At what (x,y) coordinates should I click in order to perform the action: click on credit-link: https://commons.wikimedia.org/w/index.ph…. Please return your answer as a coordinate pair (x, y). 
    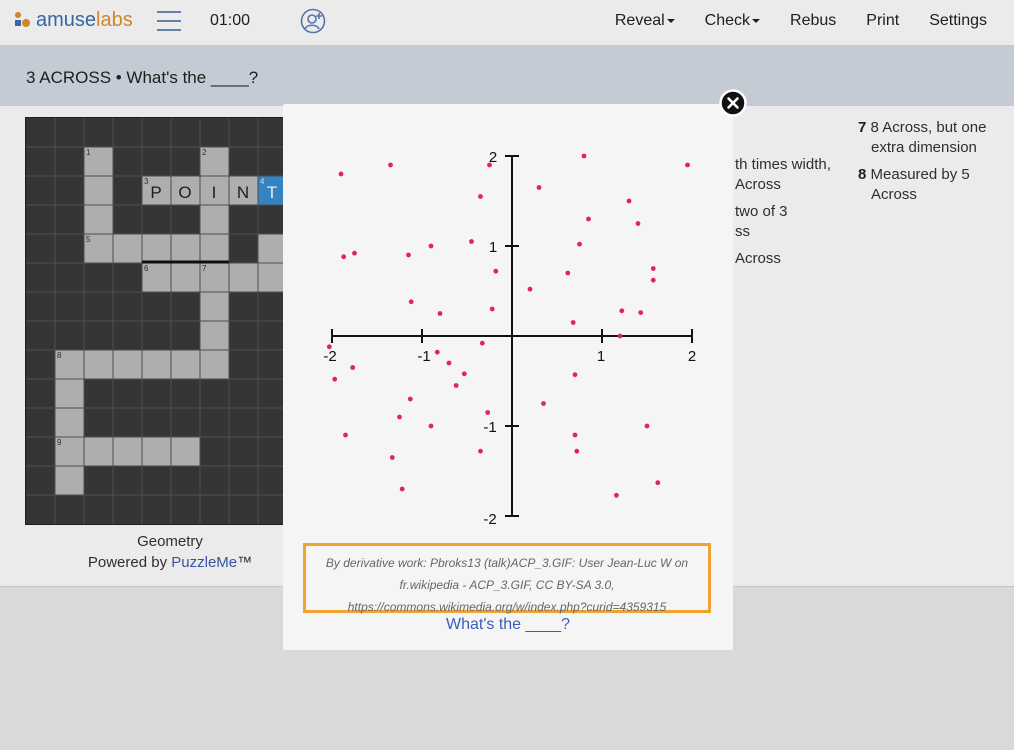
    Looking at the image, I should click on (507, 607).